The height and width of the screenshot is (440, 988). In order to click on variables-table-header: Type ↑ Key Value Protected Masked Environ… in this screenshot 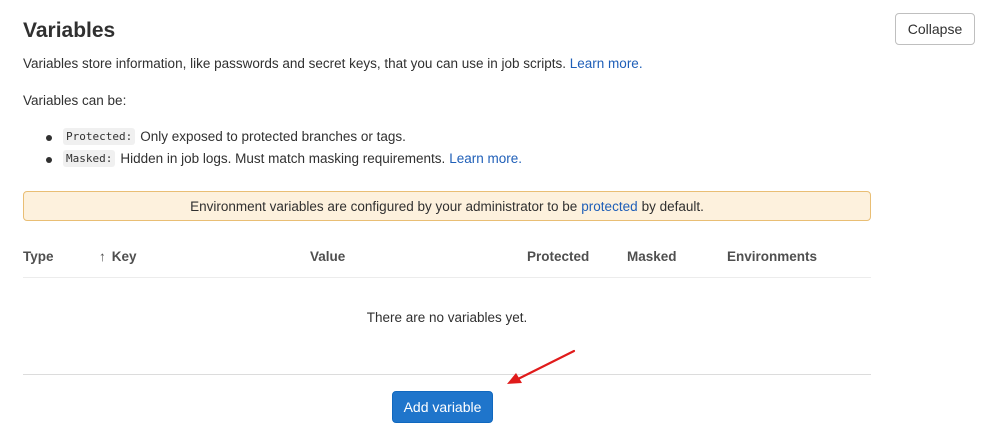, I will do `click(447, 258)`.